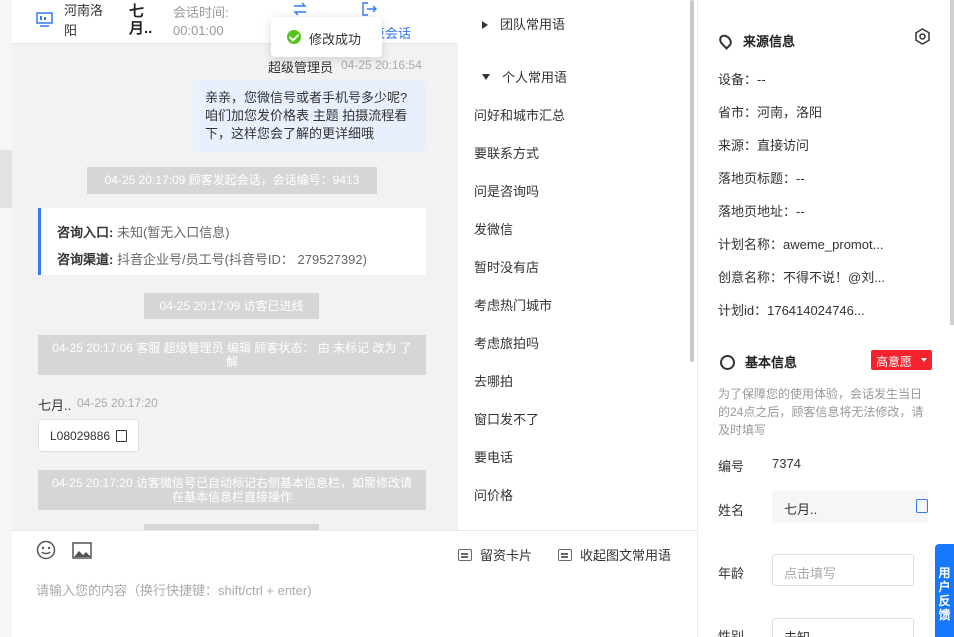 The image size is (954, 637). Describe the element at coordinates (231, 306) in the screenshot. I see `system-message-visitor-entered: 04-25 20:17:09 访客已进线` at that location.